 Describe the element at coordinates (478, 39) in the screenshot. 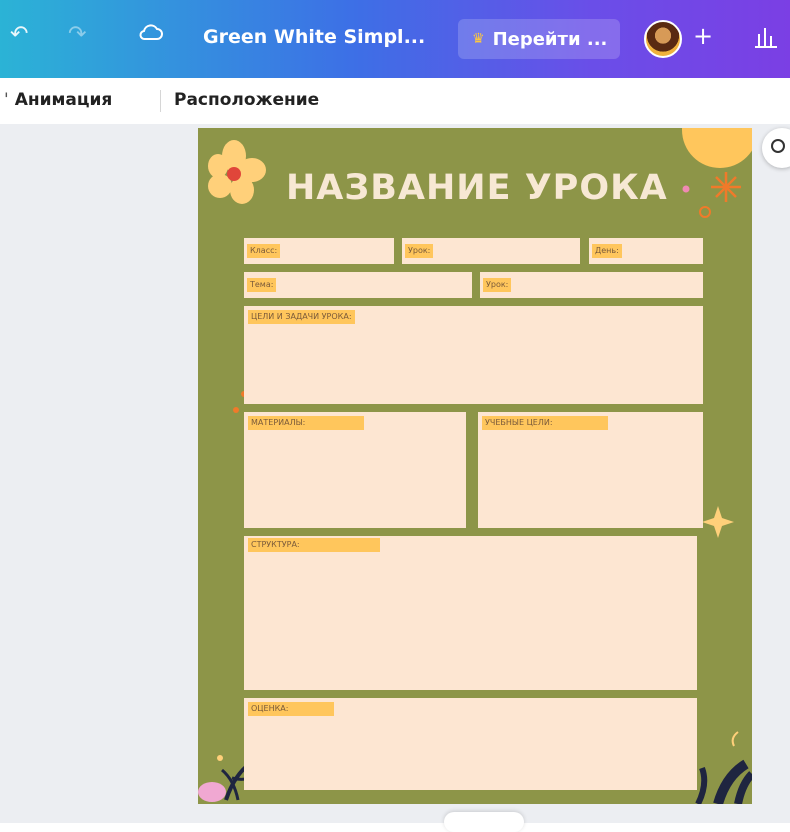

I see `crown-icon: ♛` at that location.